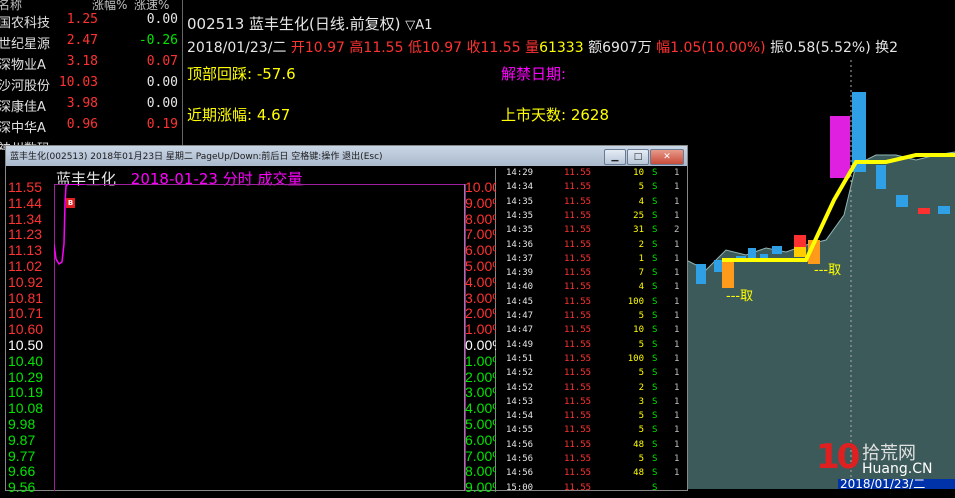 Image resolution: width=955 pixels, height=498 pixels. I want to click on stock-list-header: 名称 涨幅% 涨速%, so click(91, 6).